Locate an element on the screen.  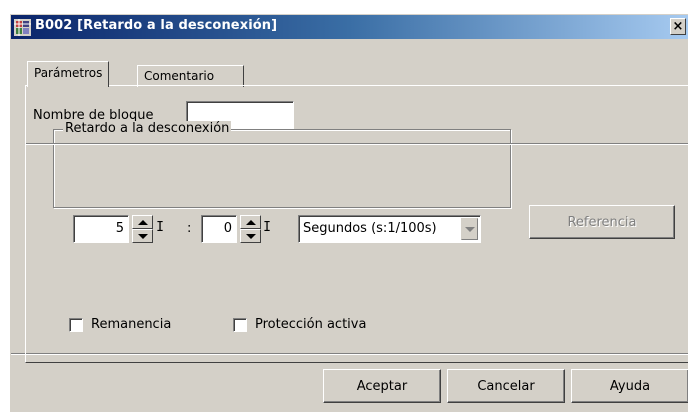
tab-parametros-label: Parámetros is located at coordinates (68, 73).